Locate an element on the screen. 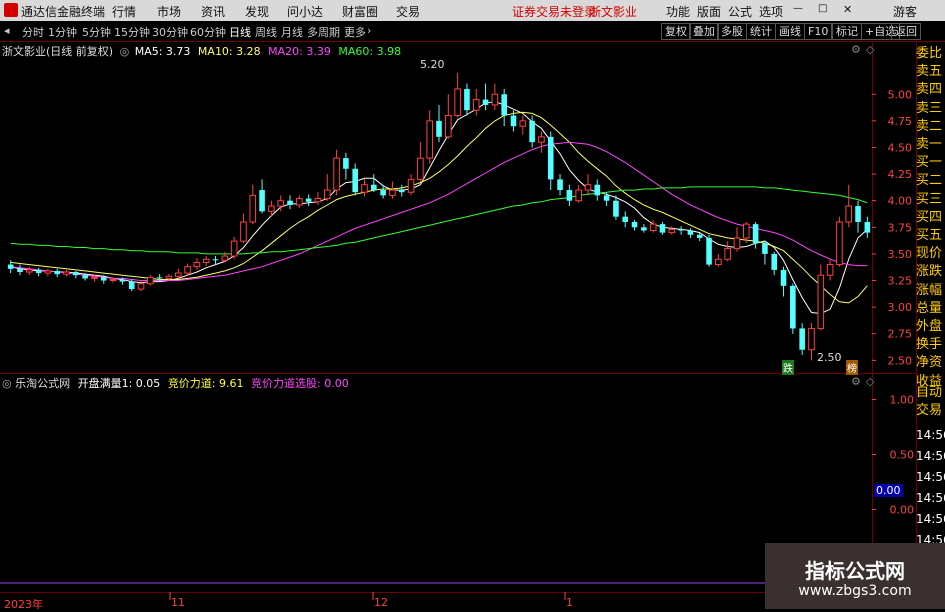 The width and height of the screenshot is (945, 612). period-weekly: 周线 is located at coordinates (266, 32).